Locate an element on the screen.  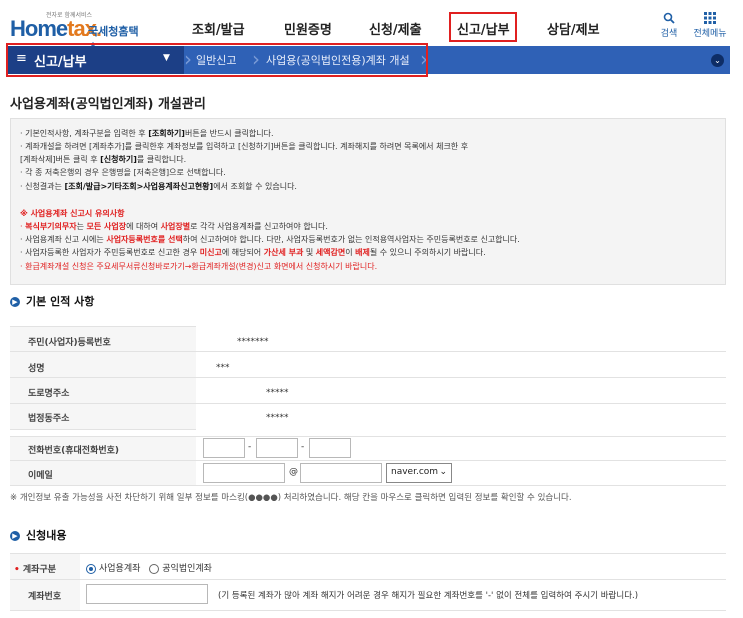
warning-title: ※ 사업용계좌 신고시 유의사항 is located at coordinates (72, 213).